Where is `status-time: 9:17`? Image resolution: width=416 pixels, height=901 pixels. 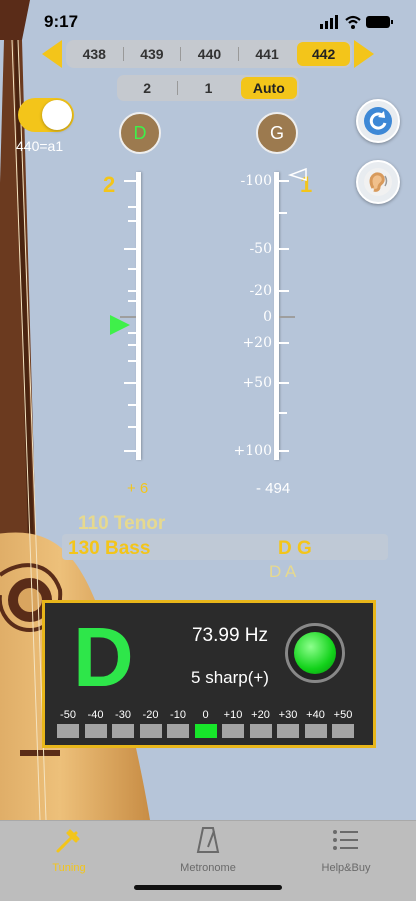
status-time: 9:17 is located at coordinates (61, 21).